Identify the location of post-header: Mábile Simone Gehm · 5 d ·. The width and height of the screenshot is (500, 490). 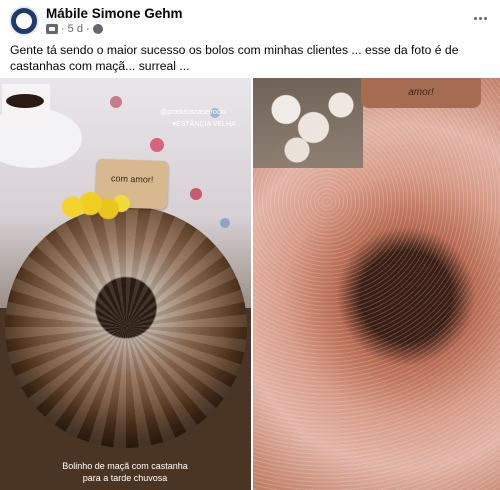
(250, 19).